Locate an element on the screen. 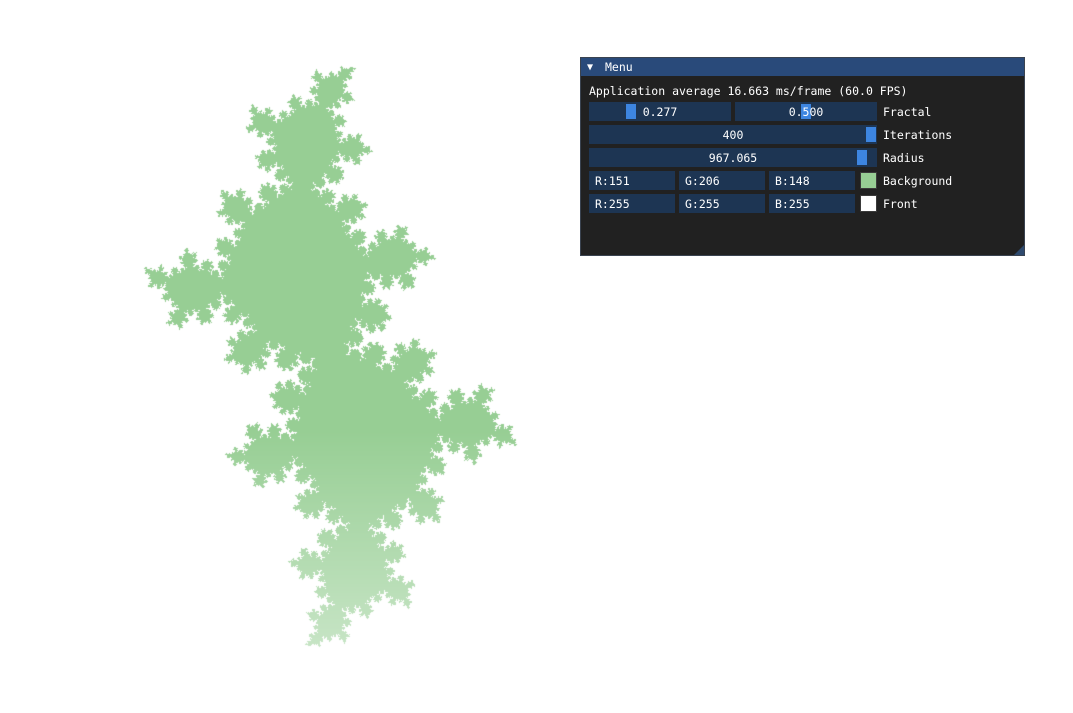 The image size is (1073, 713). resize-grip-icon is located at coordinates (1019, 250).